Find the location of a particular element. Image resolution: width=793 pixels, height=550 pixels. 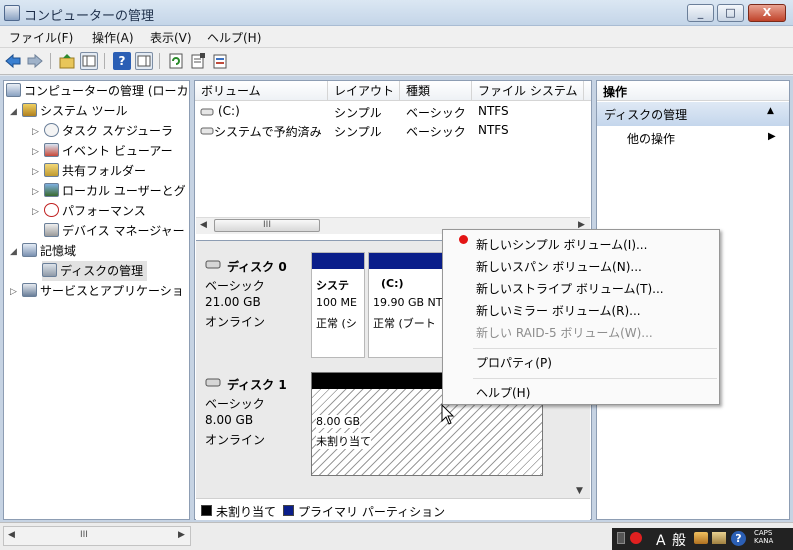

ime-toolbar-grip-icon is located at coordinates (621, 538).